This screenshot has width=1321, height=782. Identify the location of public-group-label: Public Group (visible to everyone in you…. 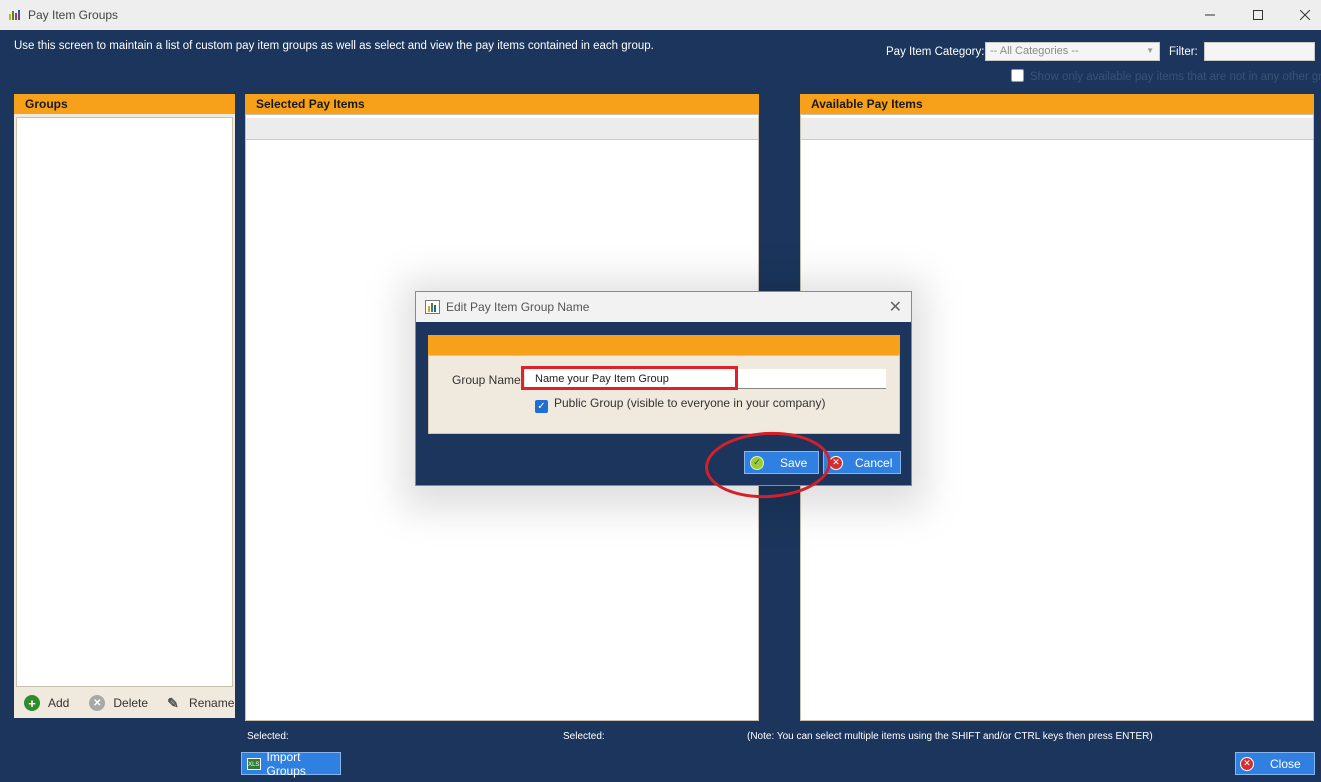
(690, 403).